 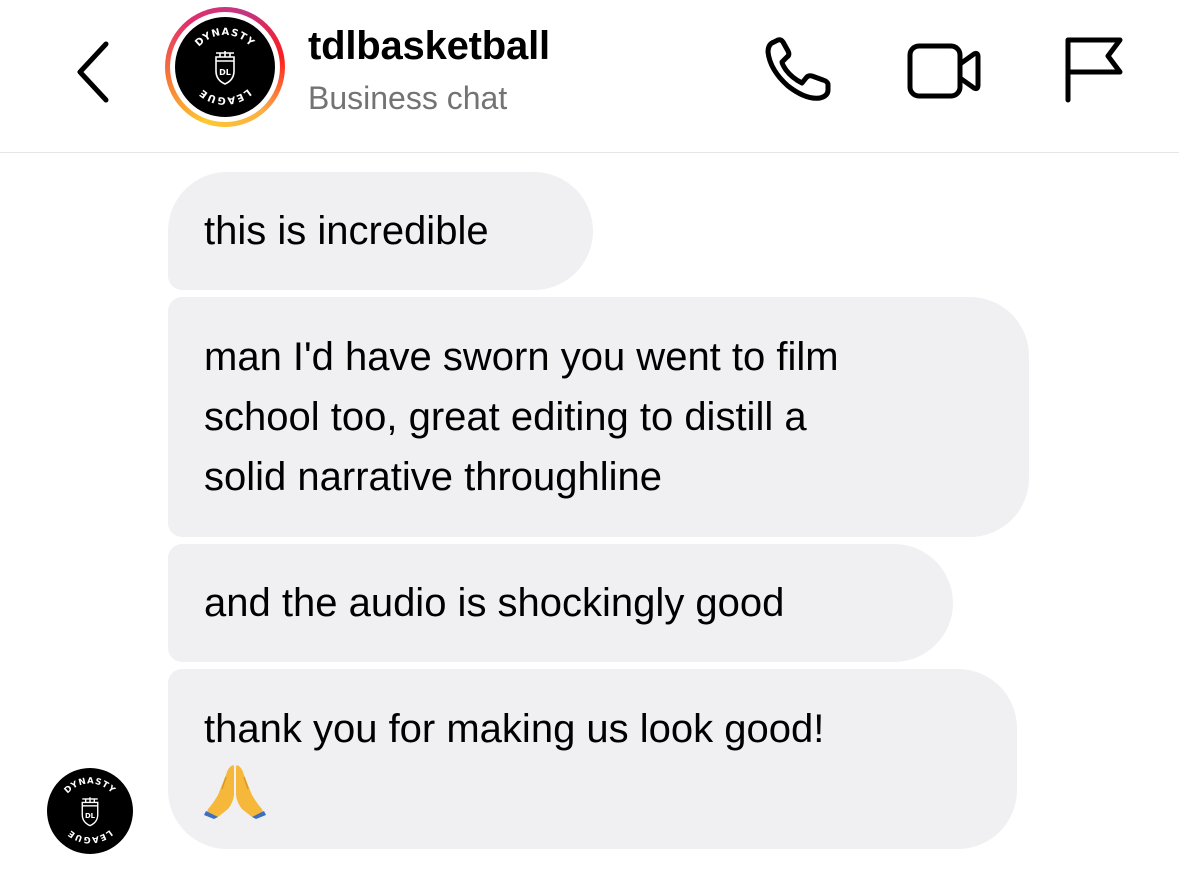 What do you see at coordinates (429, 46) in the screenshot?
I see `chat-username: tdlbasketball` at bounding box center [429, 46].